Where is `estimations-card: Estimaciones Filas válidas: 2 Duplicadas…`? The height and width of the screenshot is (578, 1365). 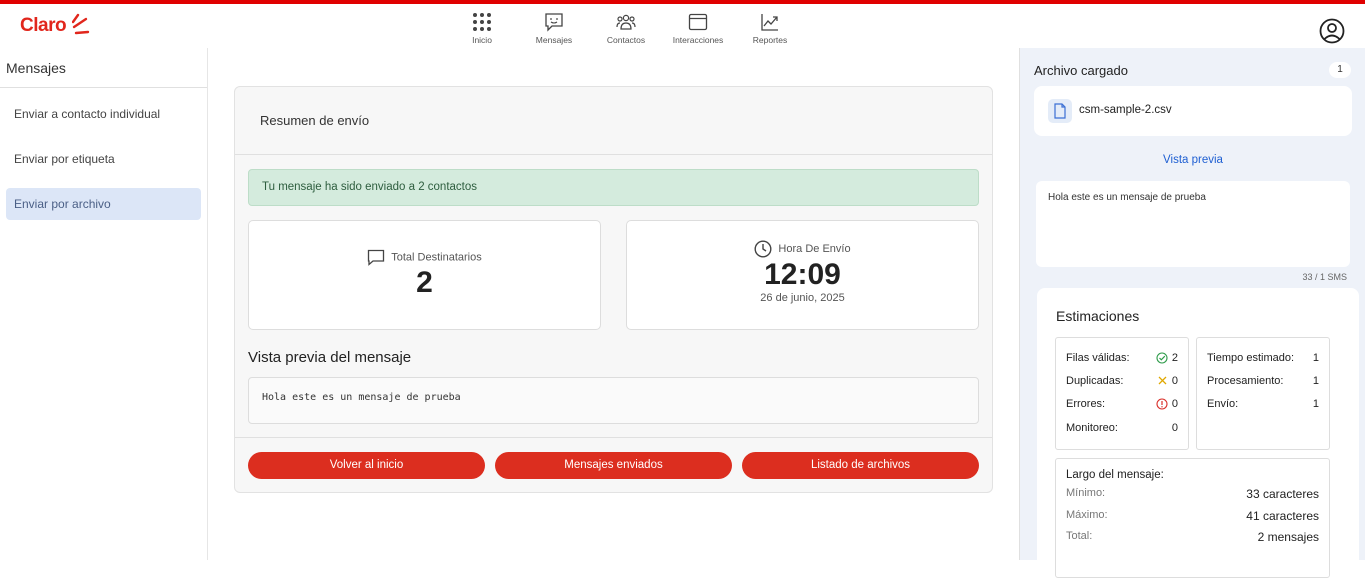
estimations-card: Estimaciones Filas válidas: 2 Duplicadas… is located at coordinates (1198, 433).